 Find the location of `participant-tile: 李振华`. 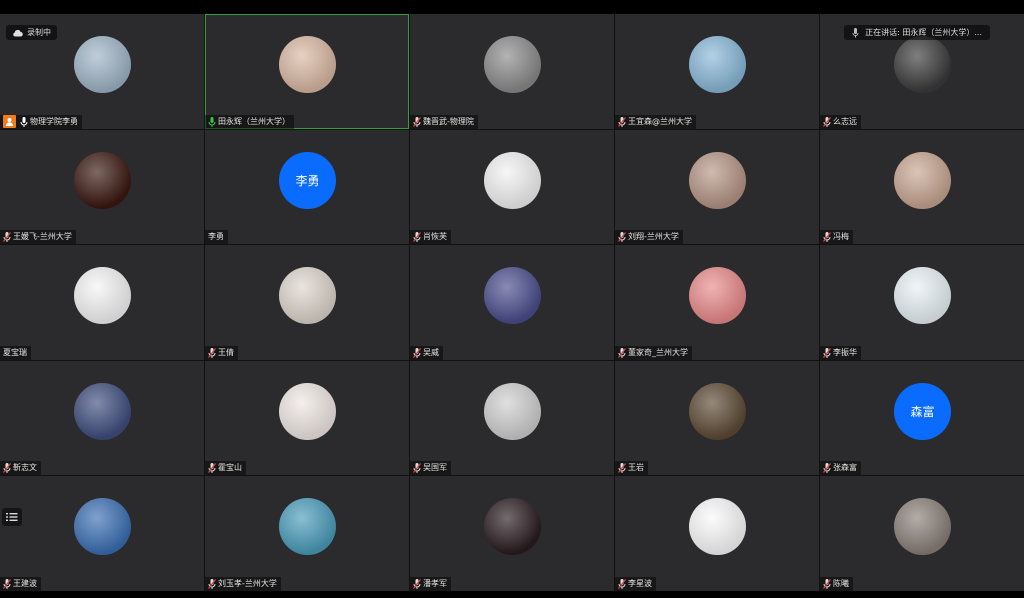

participant-tile: 李振华 is located at coordinates (922, 302).